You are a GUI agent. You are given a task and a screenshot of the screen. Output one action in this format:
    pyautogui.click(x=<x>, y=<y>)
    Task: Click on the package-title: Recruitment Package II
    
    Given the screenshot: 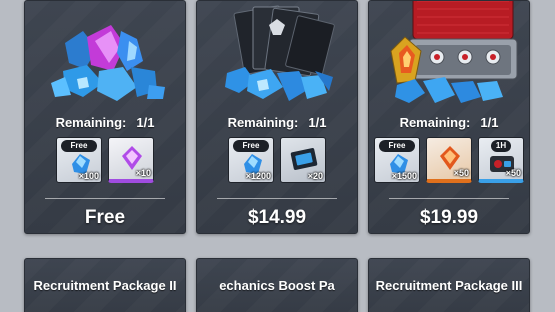 What is the action you would take?
    pyautogui.click(x=105, y=285)
    